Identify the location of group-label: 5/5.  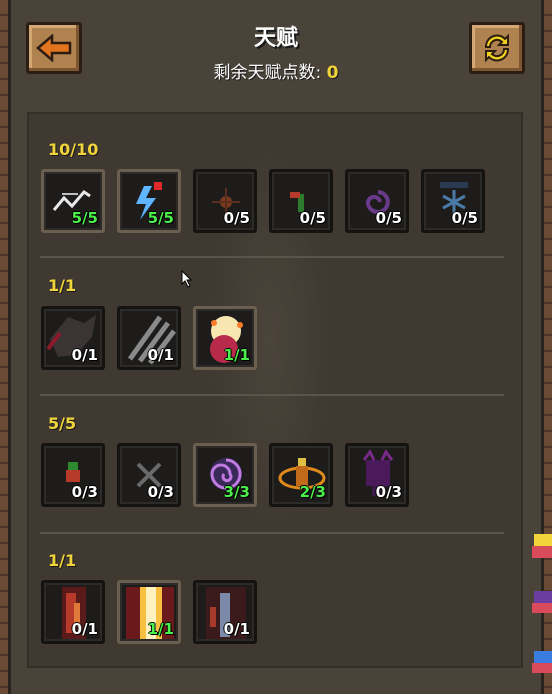
(62, 423).